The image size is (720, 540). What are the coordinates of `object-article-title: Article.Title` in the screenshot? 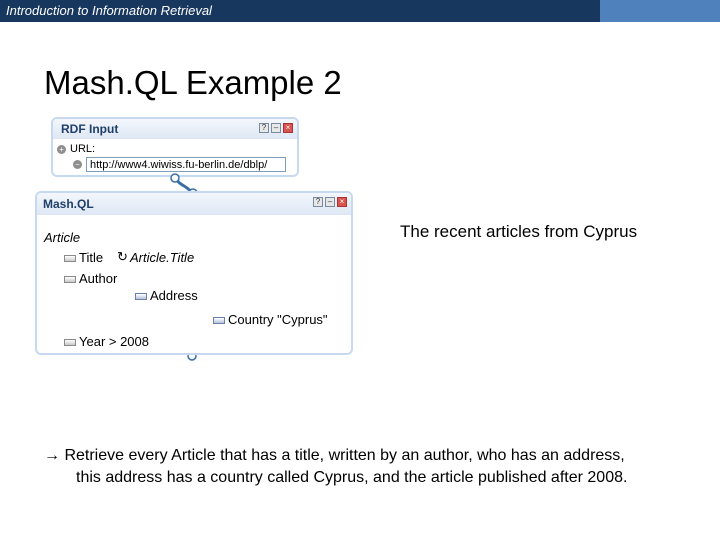 It's located at (162, 257).